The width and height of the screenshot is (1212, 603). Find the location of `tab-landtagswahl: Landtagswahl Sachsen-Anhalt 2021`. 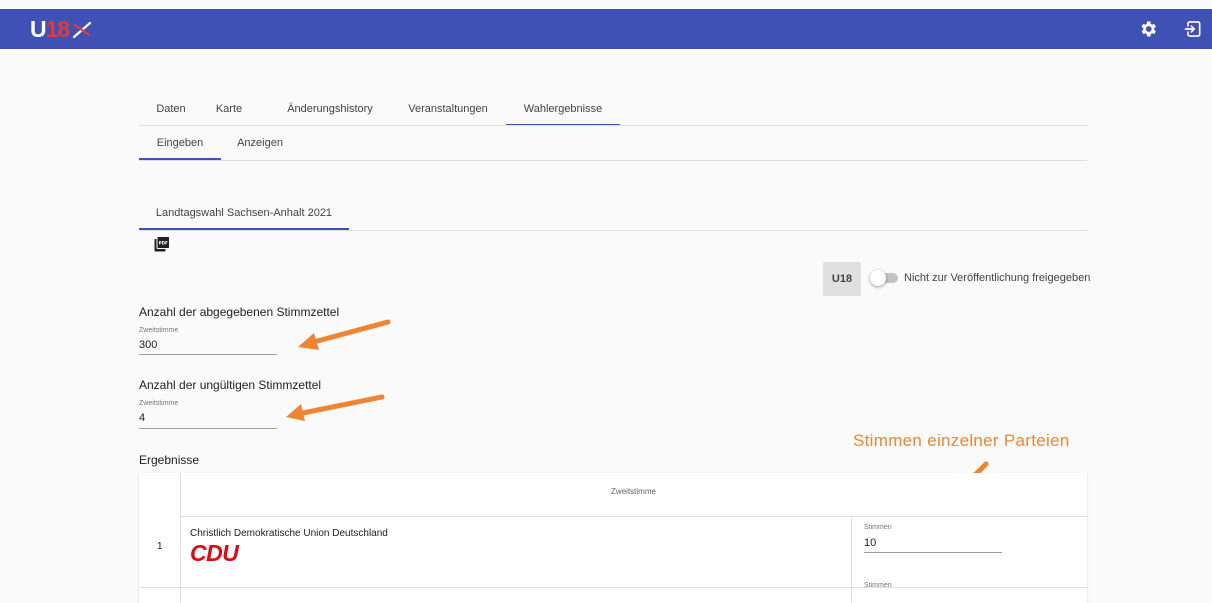

tab-landtagswahl: Landtagswahl Sachsen-Anhalt 2021 is located at coordinates (244, 214).